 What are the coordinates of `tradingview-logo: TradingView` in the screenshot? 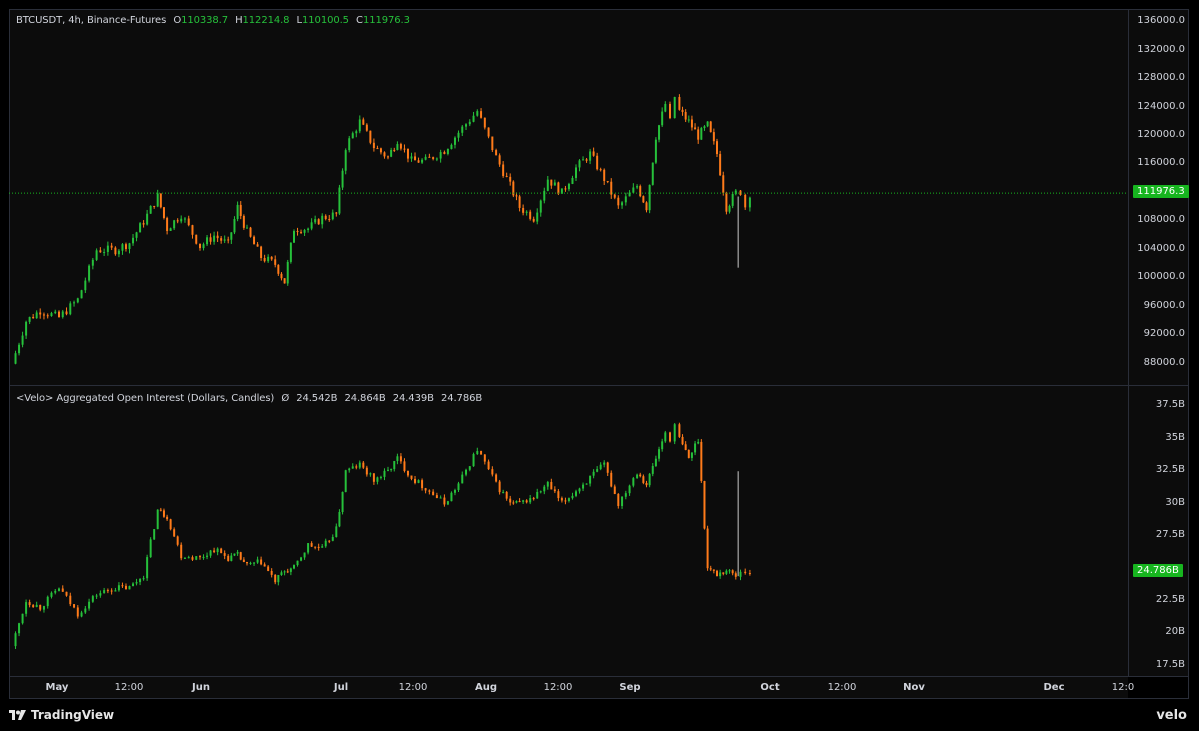 It's located at (61, 715).